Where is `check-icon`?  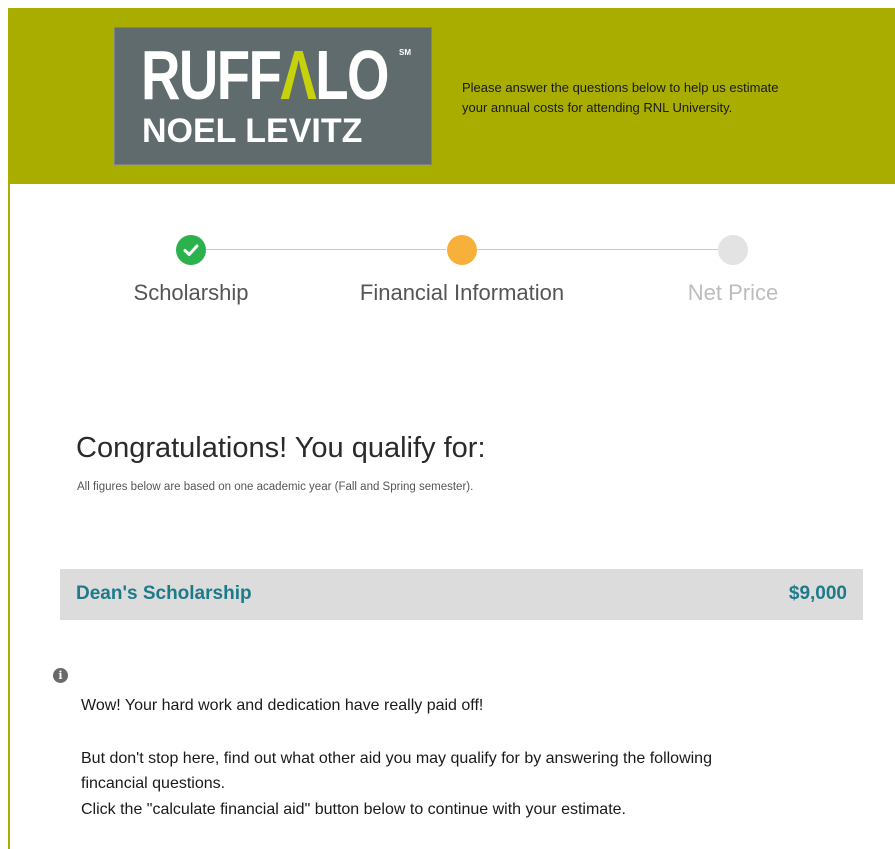 check-icon is located at coordinates (191, 250).